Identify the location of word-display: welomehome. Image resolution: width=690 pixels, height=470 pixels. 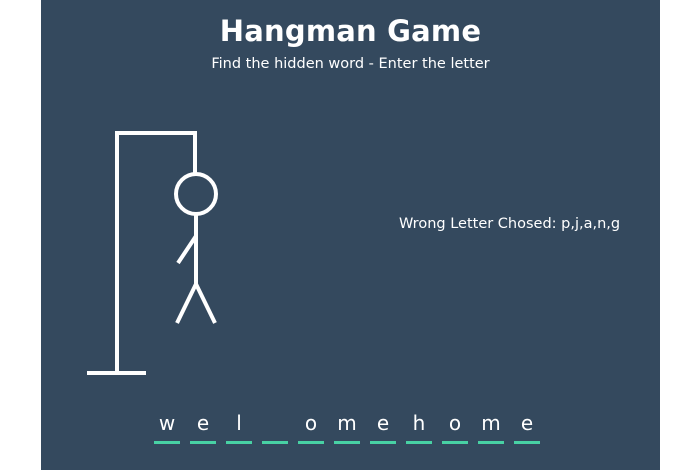
(347, 426).